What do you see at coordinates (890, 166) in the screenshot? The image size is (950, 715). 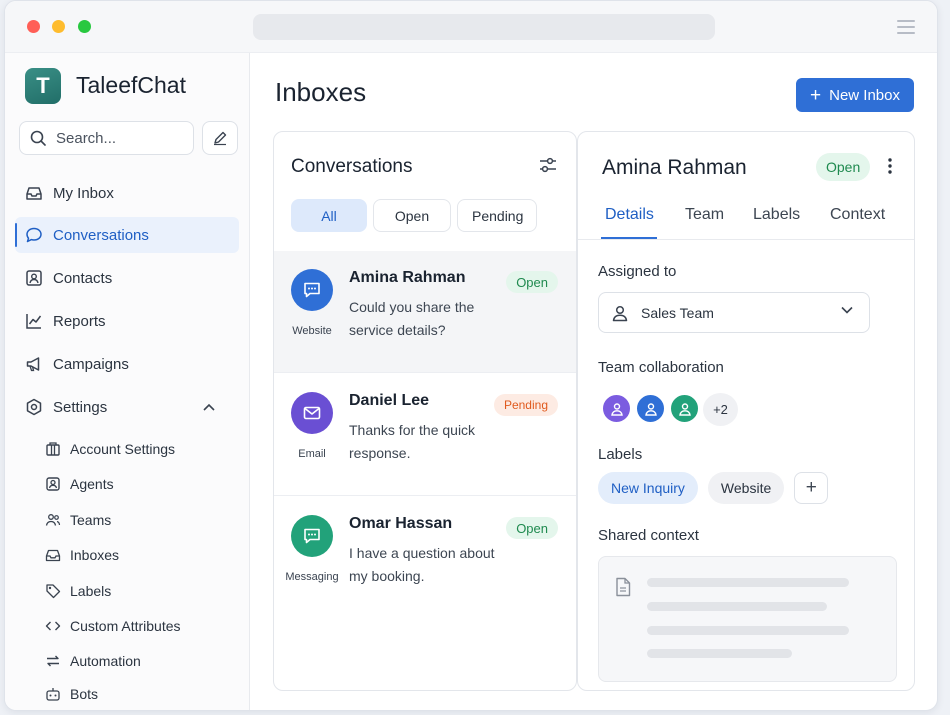 I see `more-options-icon` at bounding box center [890, 166].